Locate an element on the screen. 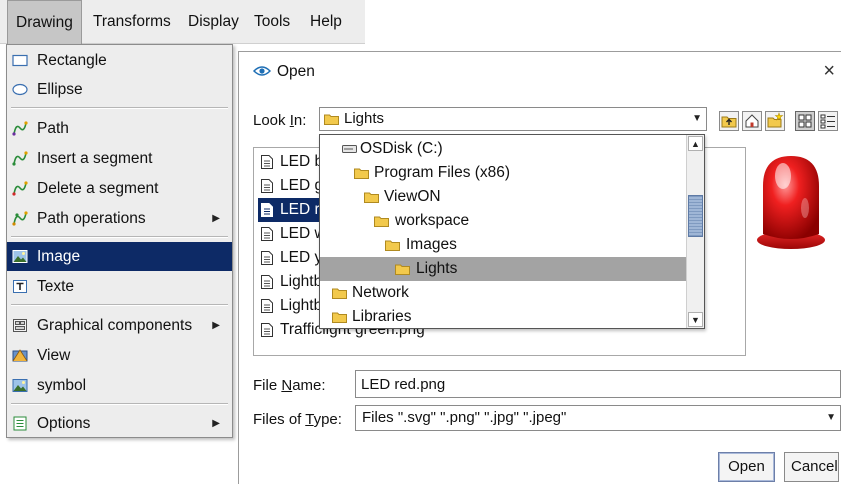 The width and height of the screenshot is (841, 484). path-operations-icon is located at coordinates (20, 218).